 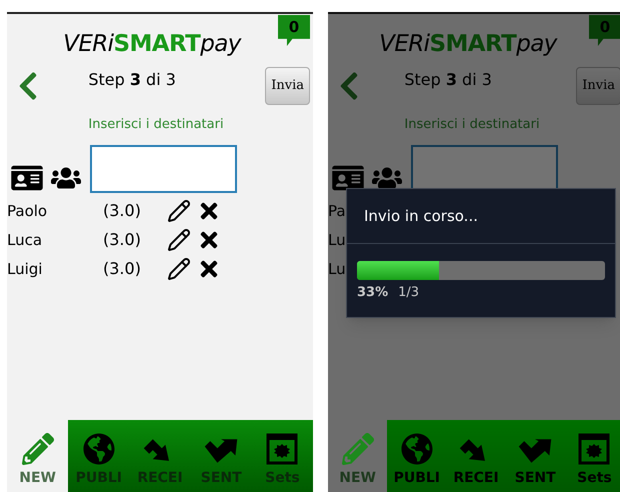 I want to click on contact-card-icon, so click(x=27, y=178).